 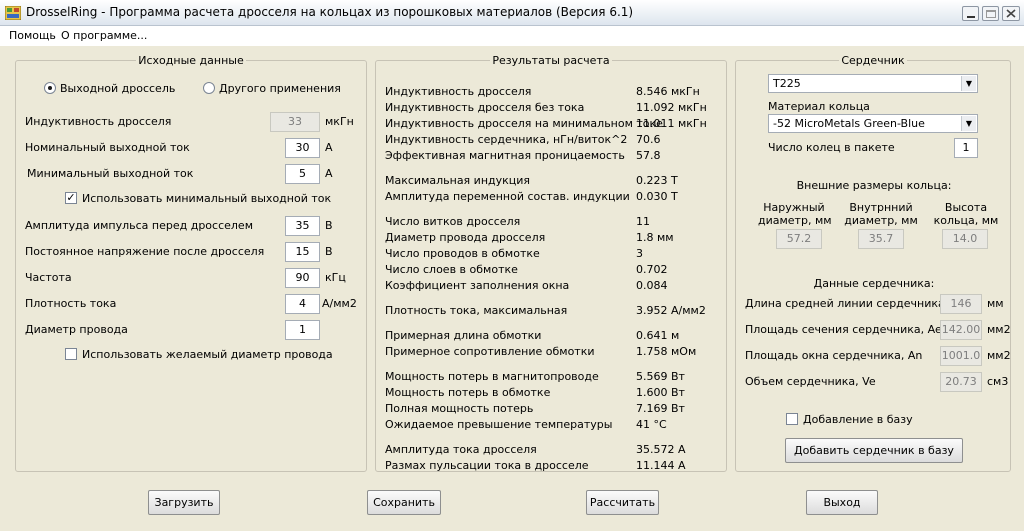 I want to click on result-value: 5.569 Вт, so click(x=660, y=376).